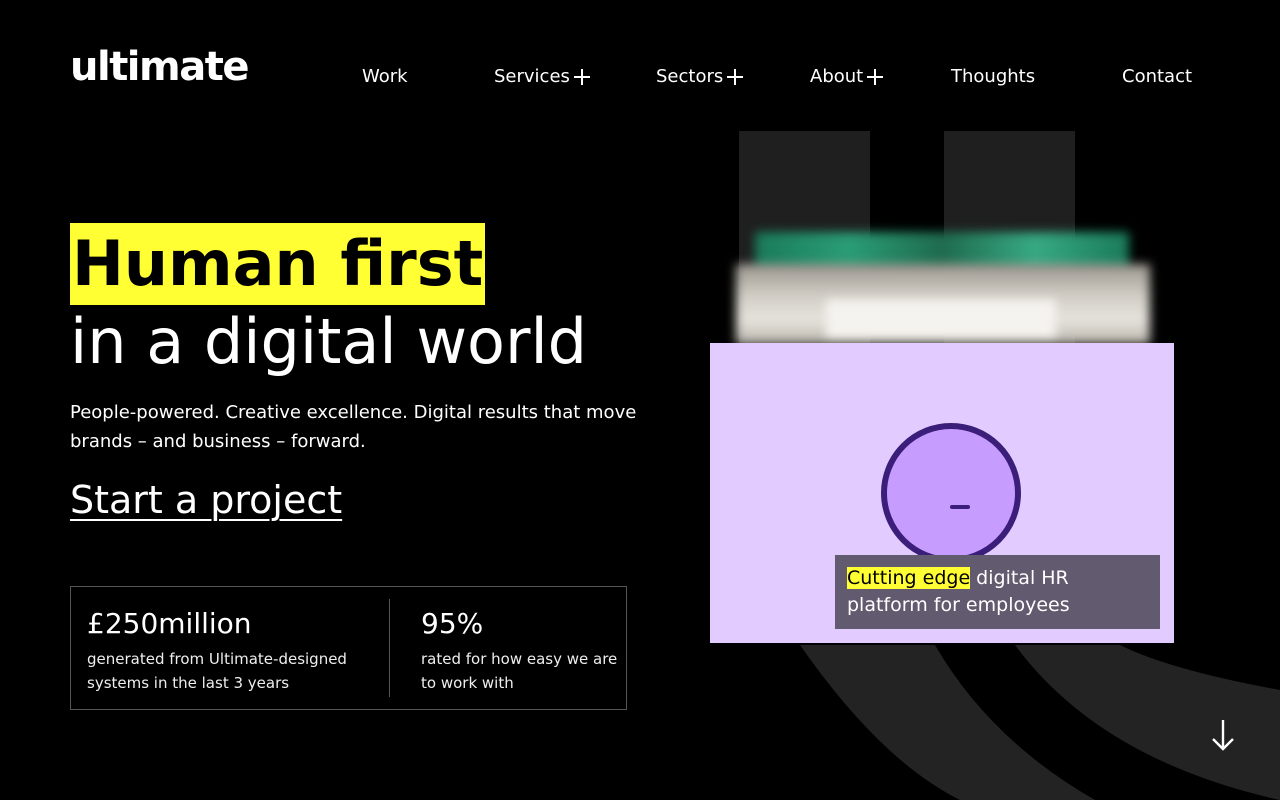 This screenshot has height=800, width=1280. What do you see at coordinates (389, 648) in the screenshot?
I see `stat-divider` at bounding box center [389, 648].